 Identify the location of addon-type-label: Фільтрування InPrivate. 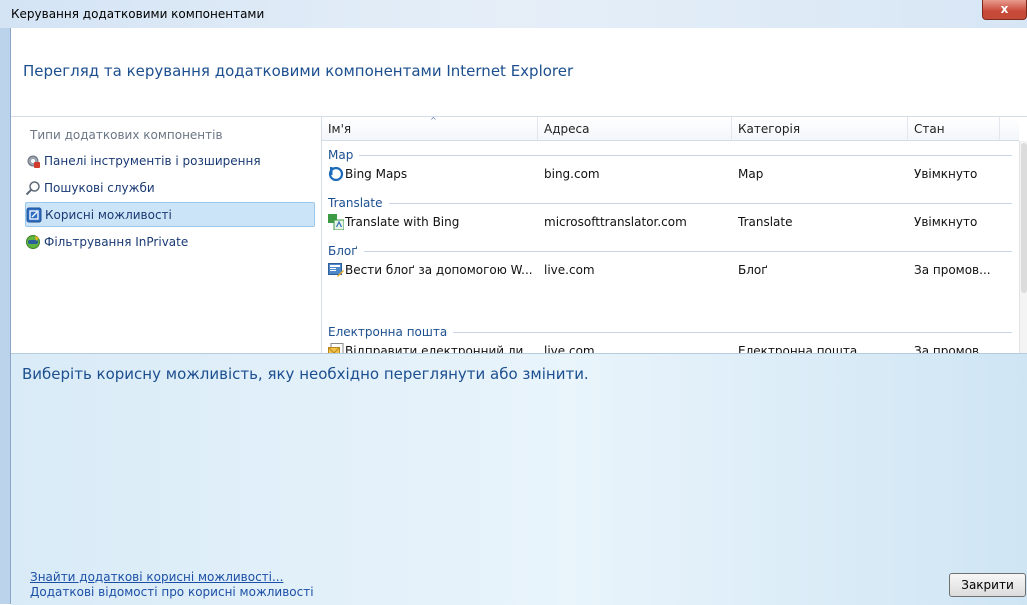
(116, 241).